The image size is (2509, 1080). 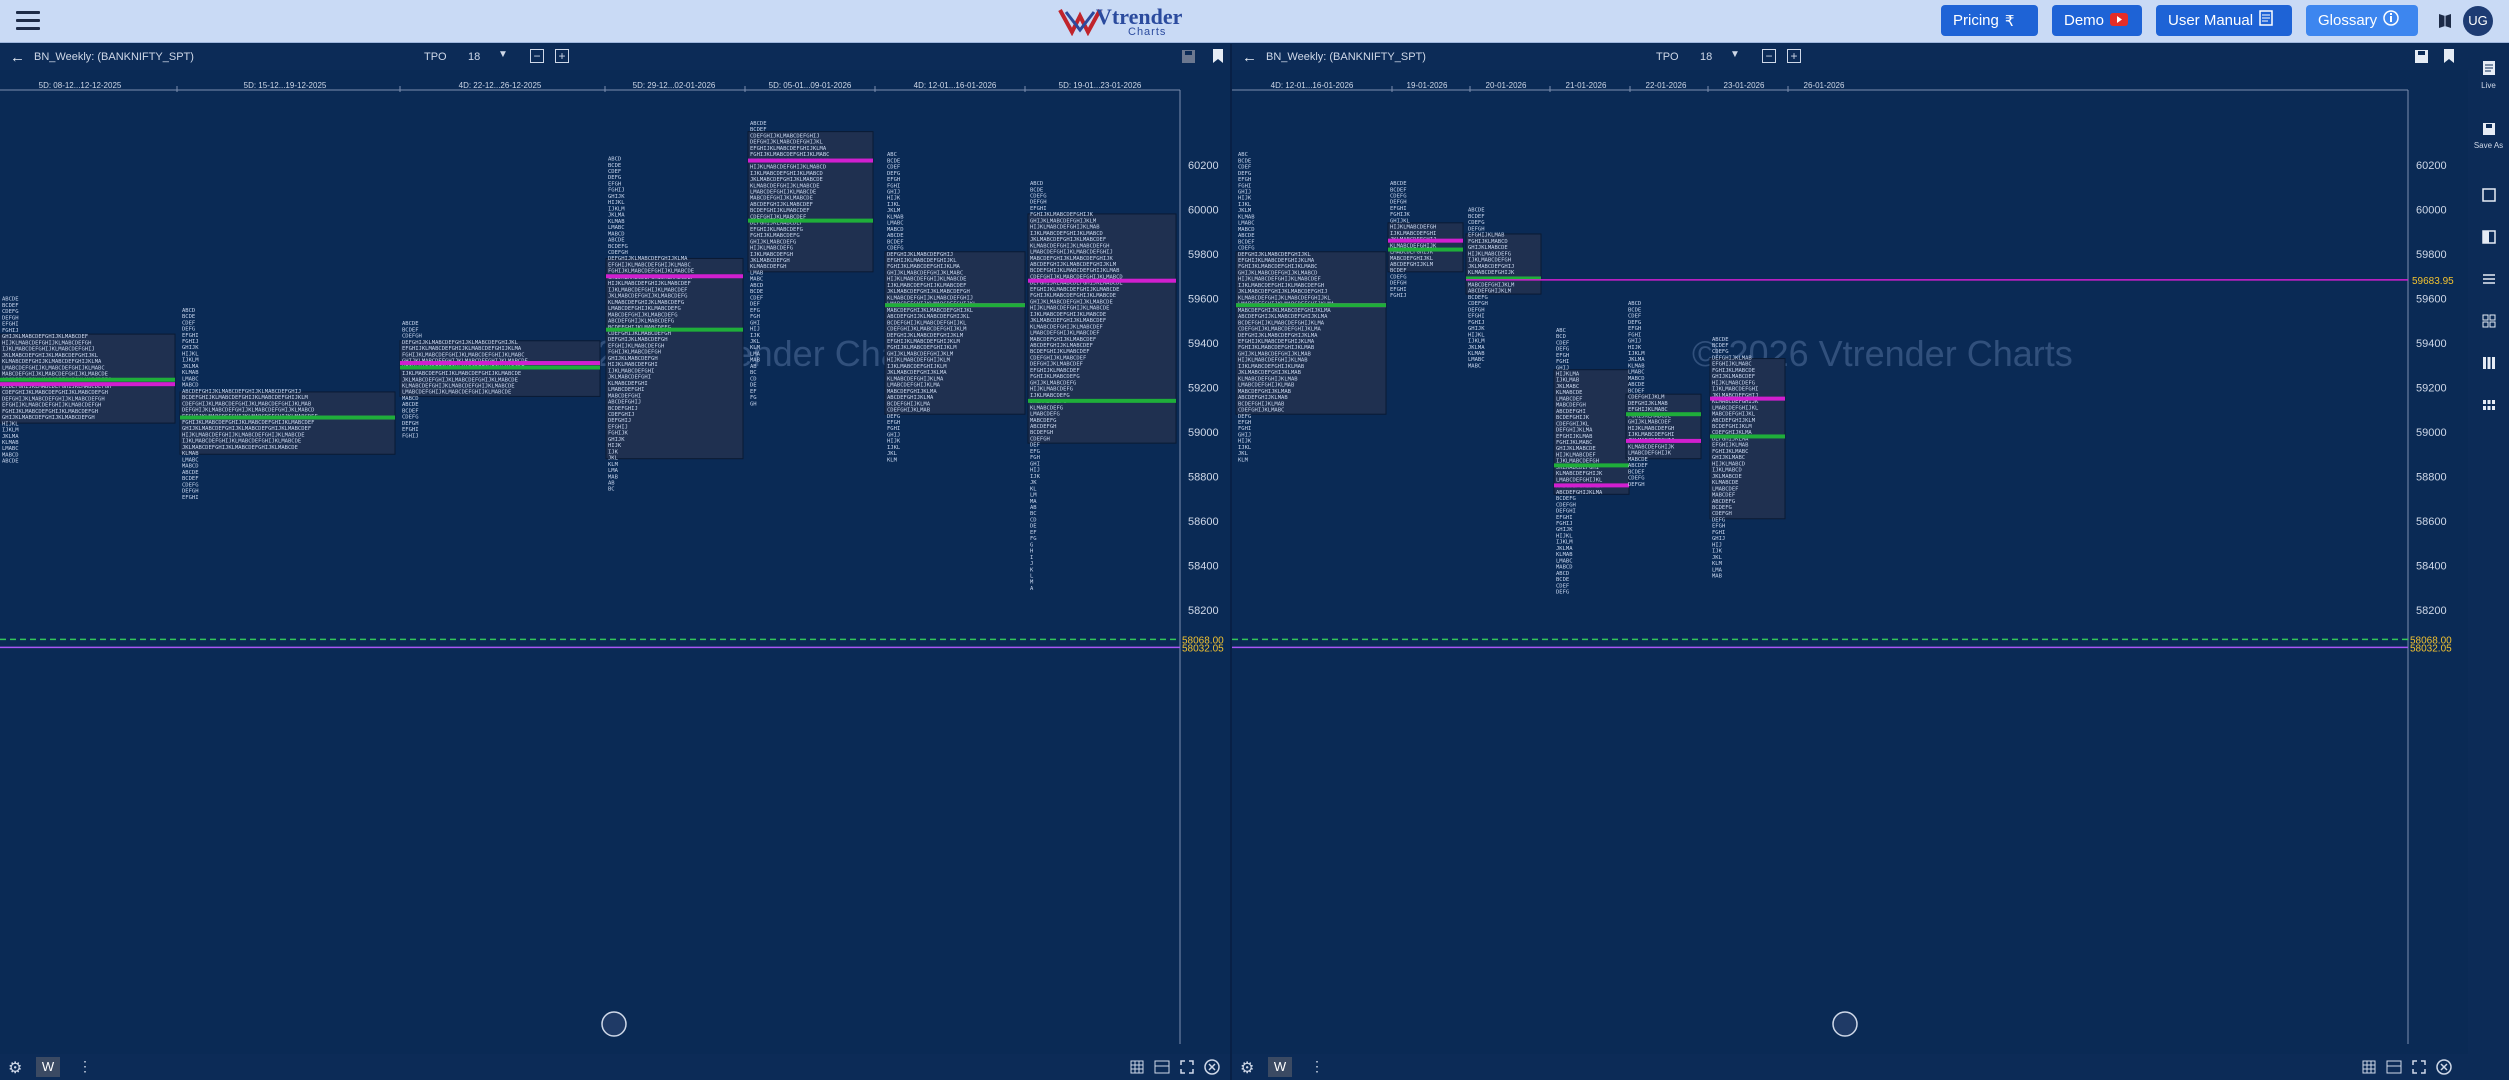 What do you see at coordinates (1730, 446) in the screenshot?
I see `tpo-row: EFGHIJKLMAB` at bounding box center [1730, 446].